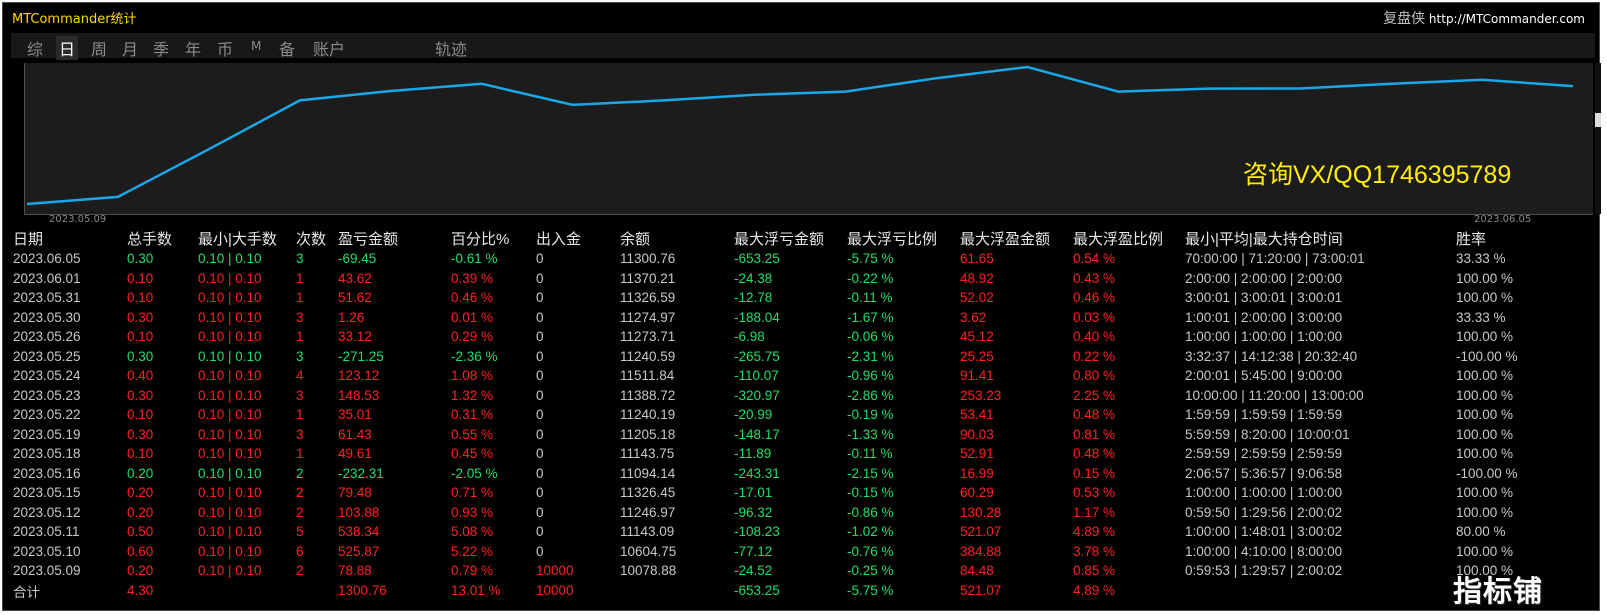  What do you see at coordinates (1598, 138) in the screenshot?
I see `chart-scrollbar` at bounding box center [1598, 138].